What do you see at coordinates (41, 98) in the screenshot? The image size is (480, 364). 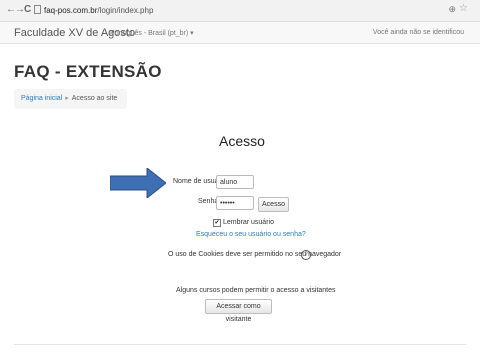 I see `breadcrumb-home-link: Página inicial` at bounding box center [41, 98].